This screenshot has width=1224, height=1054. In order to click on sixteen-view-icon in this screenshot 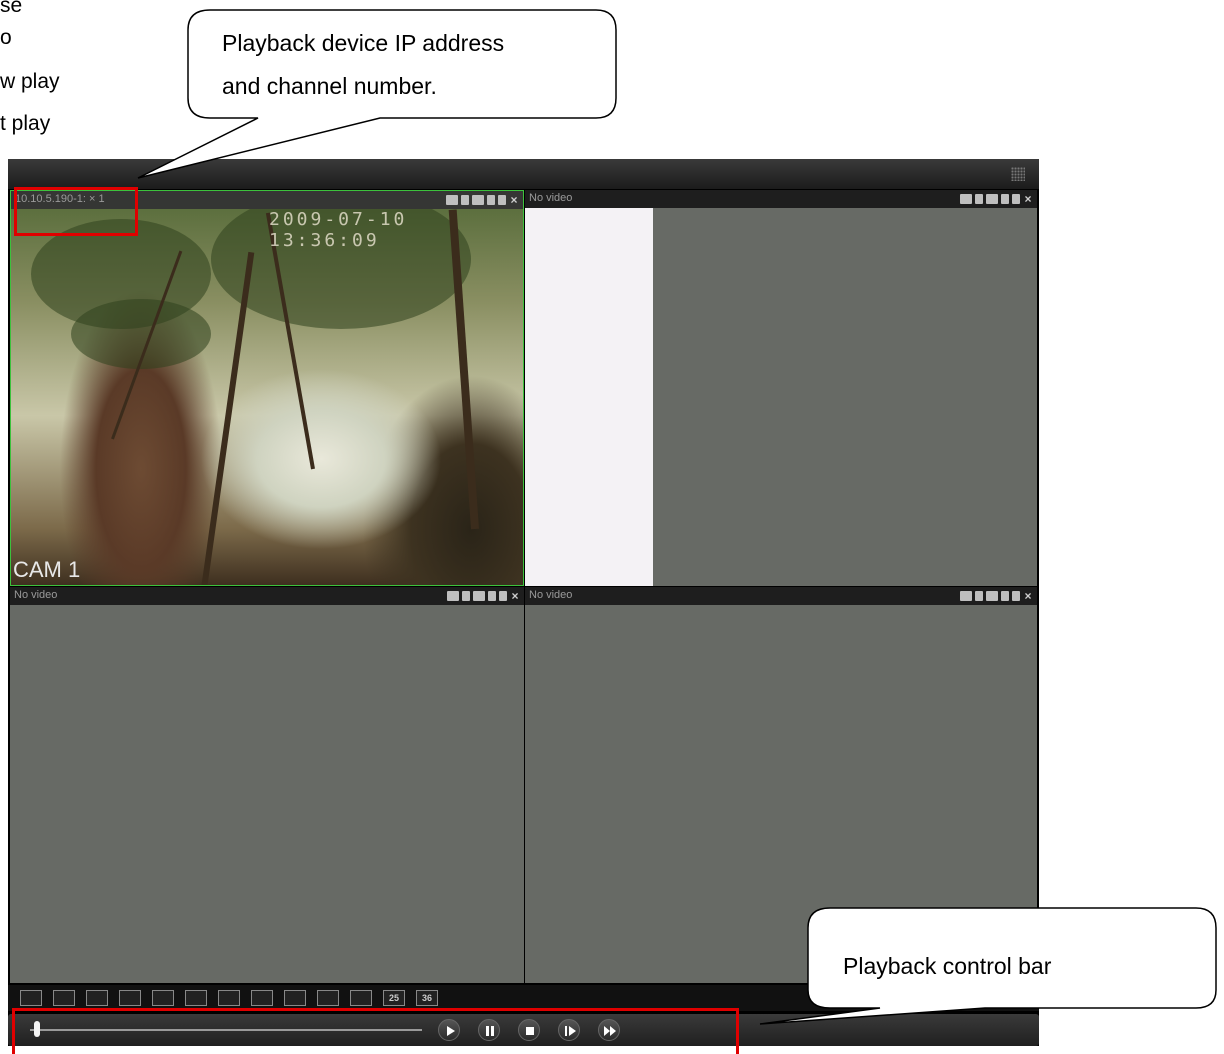, I will do `click(1018, 998)`.